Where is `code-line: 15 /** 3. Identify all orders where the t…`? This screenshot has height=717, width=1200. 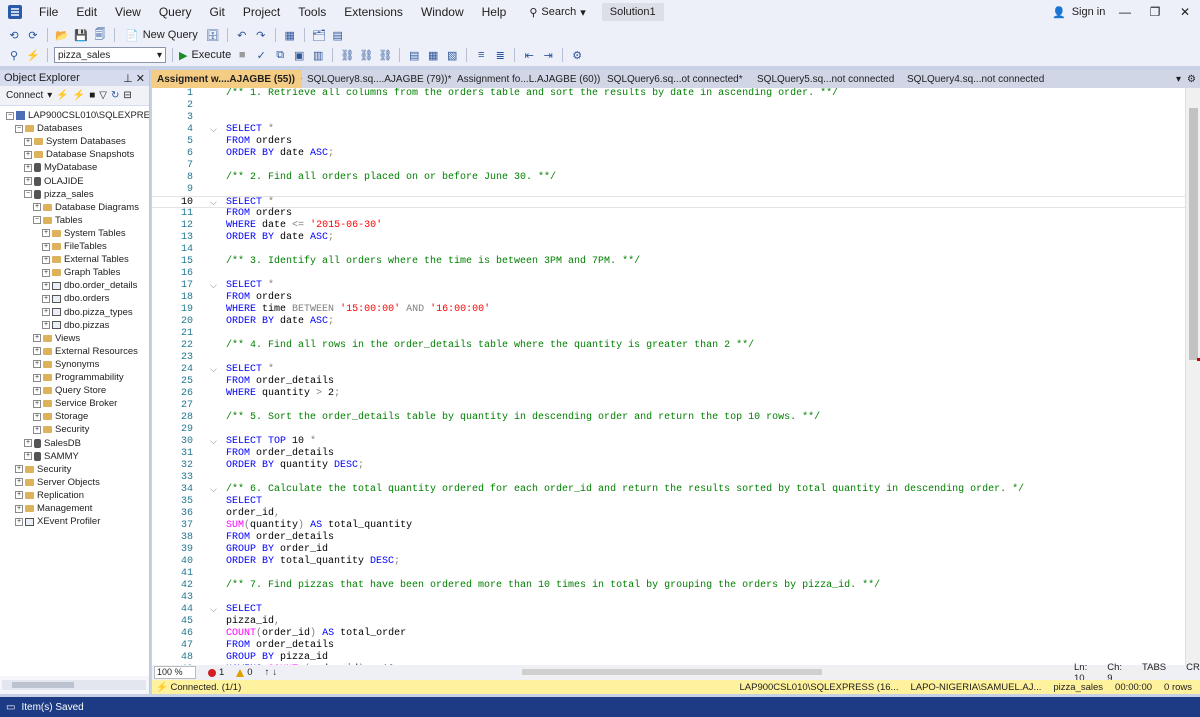 code-line: 15 /** 3. Identify all orders where the t… is located at coordinates (668, 262).